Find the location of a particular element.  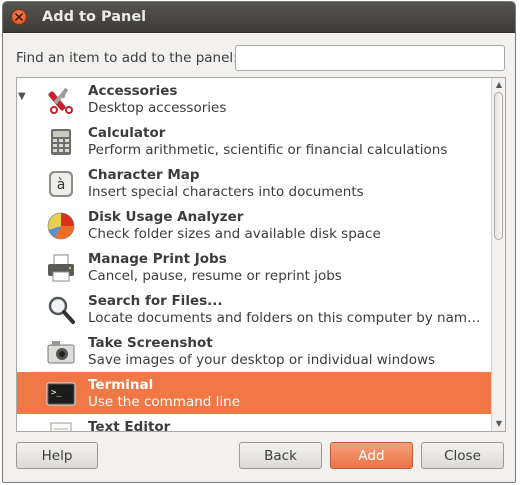

window-title: Add to Panel is located at coordinates (94, 17).